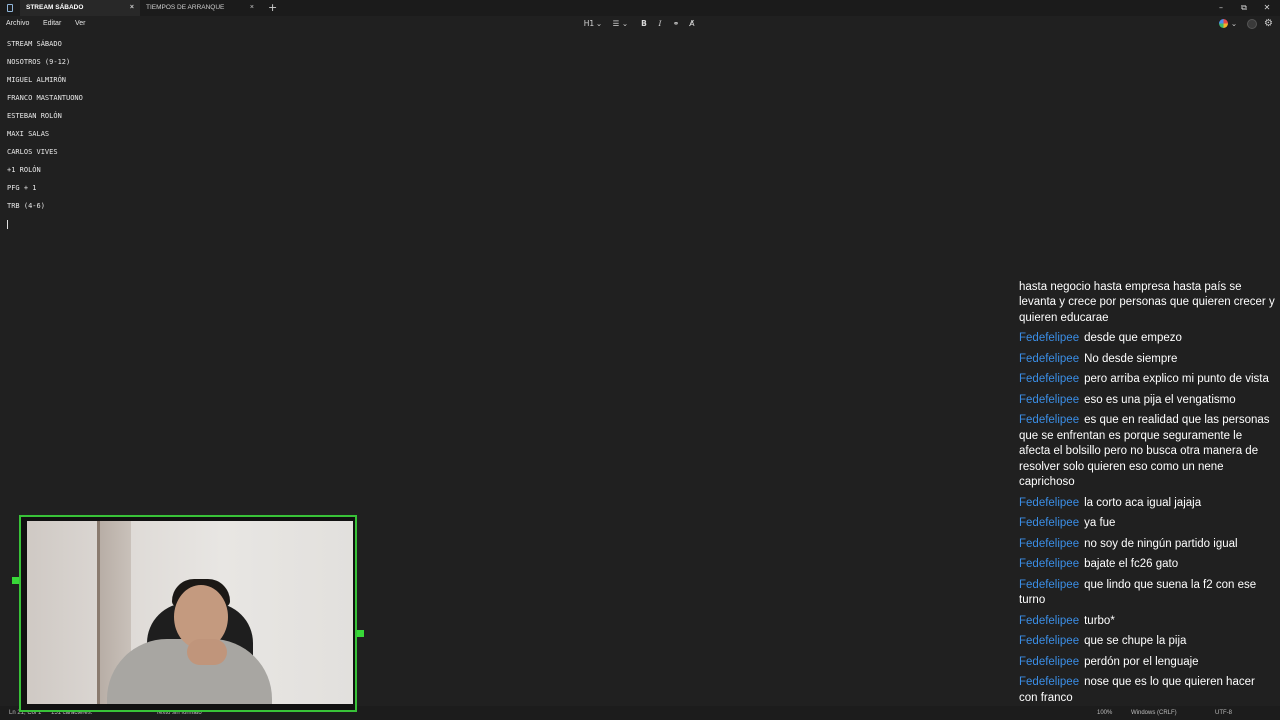 The width and height of the screenshot is (1280, 720). What do you see at coordinates (7, 224) in the screenshot?
I see `text-caret` at bounding box center [7, 224].